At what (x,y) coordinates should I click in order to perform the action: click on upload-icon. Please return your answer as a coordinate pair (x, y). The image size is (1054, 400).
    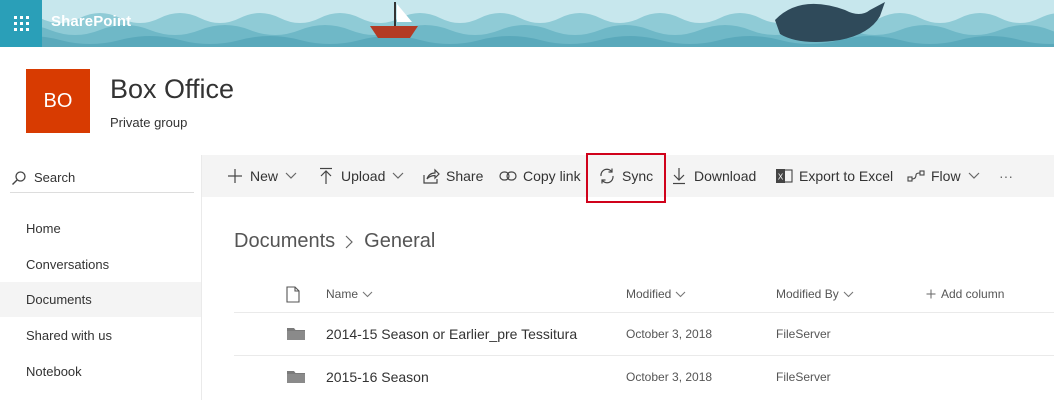
    Looking at the image, I should click on (326, 176).